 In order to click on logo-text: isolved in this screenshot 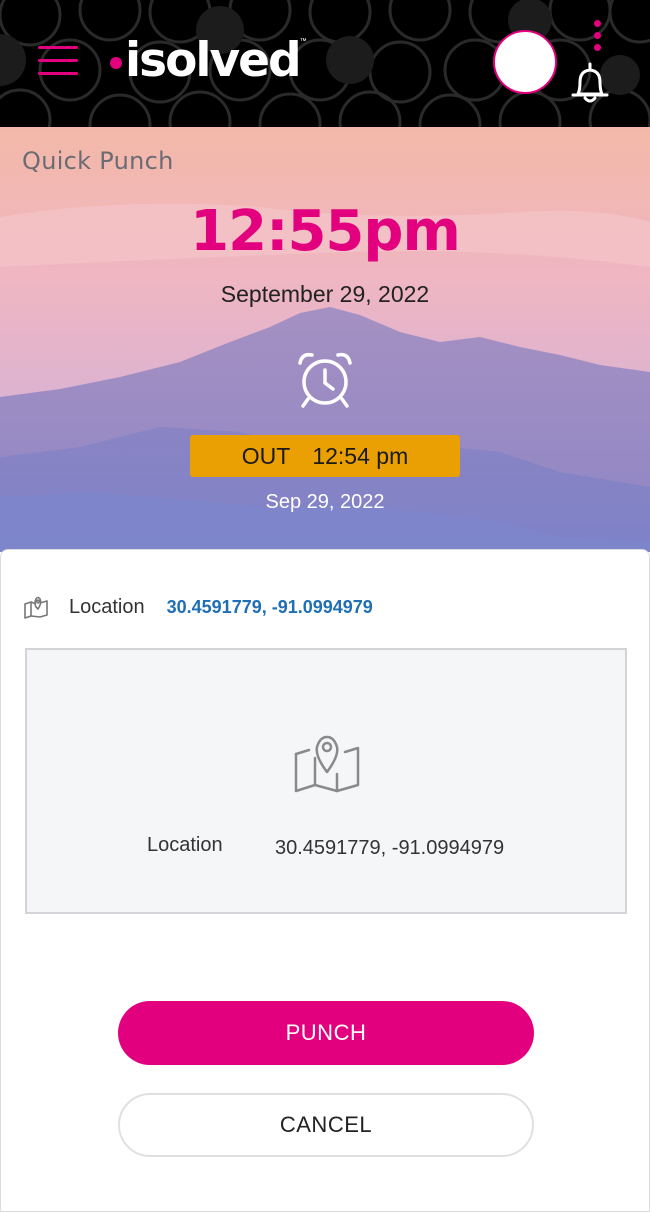, I will do `click(213, 60)`.